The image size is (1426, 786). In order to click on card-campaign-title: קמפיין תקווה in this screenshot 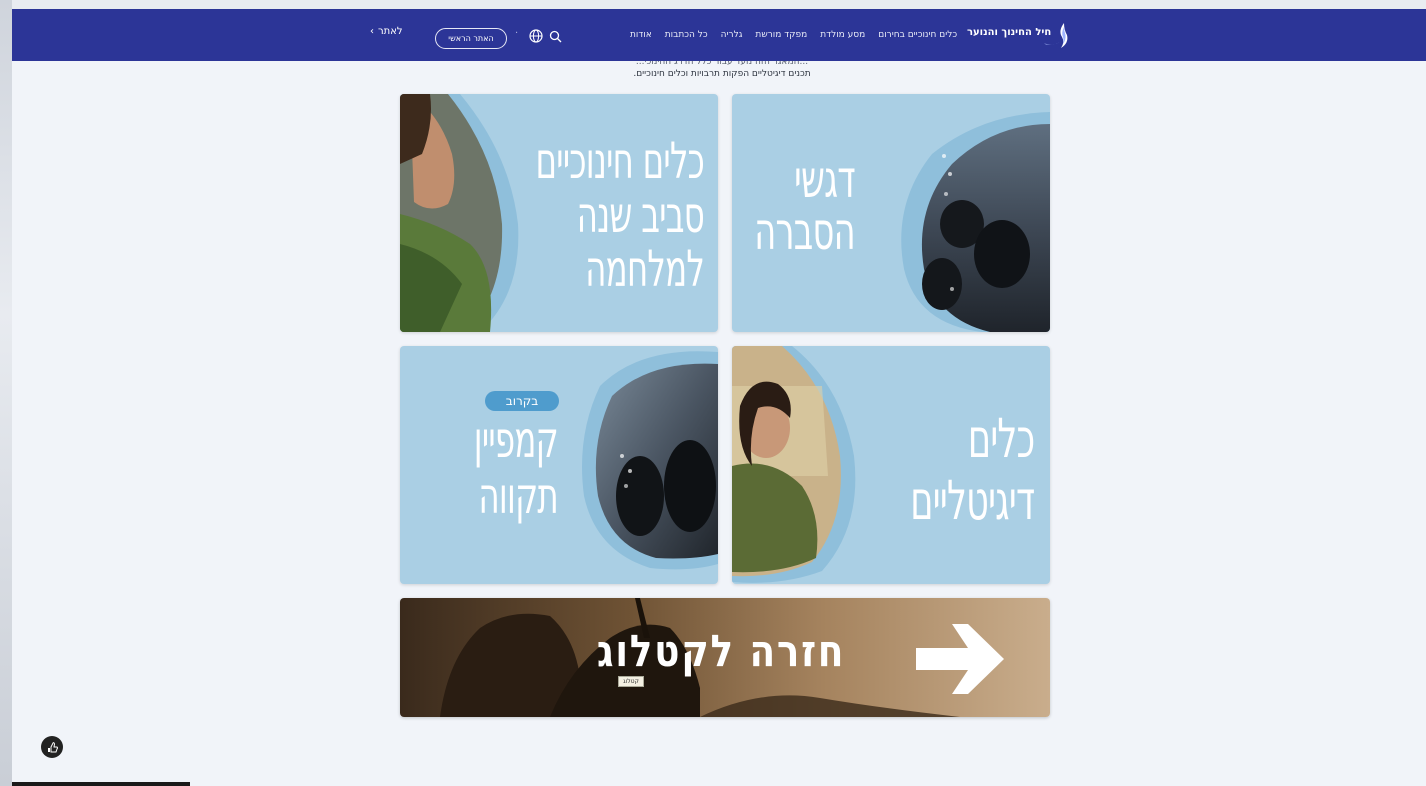, I will do `click(516, 468)`.